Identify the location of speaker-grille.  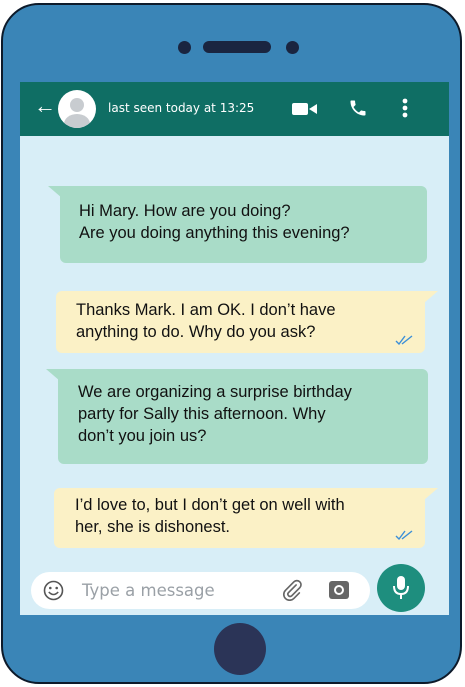
(237, 47).